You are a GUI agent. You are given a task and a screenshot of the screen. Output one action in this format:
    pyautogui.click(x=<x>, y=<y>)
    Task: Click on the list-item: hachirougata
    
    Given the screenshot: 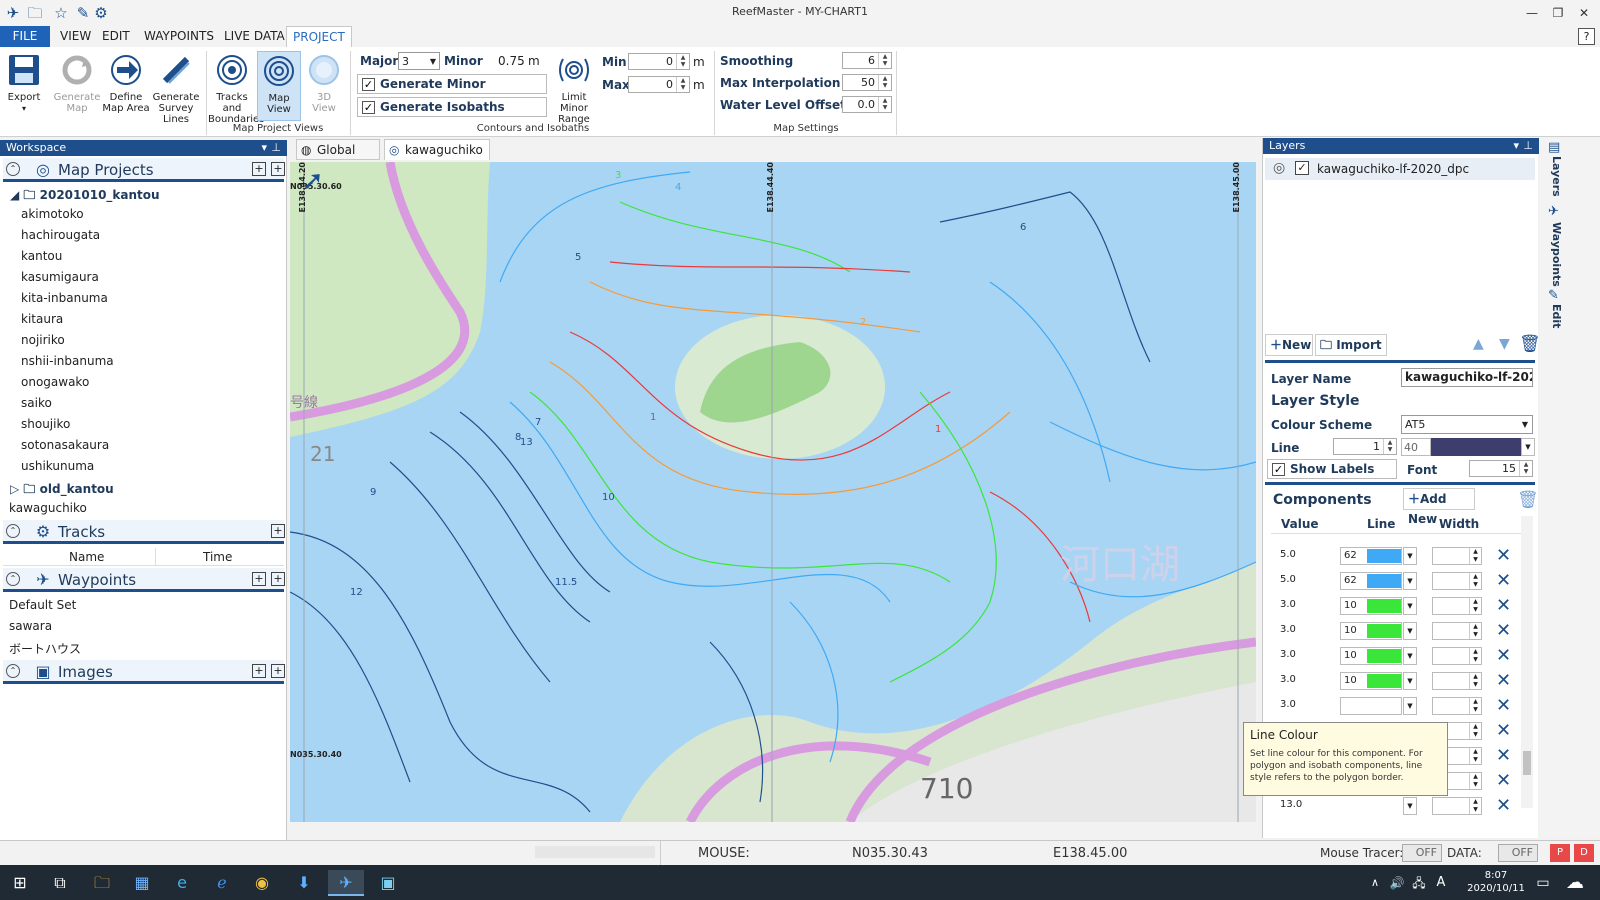 What is the action you would take?
    pyautogui.click(x=60, y=235)
    